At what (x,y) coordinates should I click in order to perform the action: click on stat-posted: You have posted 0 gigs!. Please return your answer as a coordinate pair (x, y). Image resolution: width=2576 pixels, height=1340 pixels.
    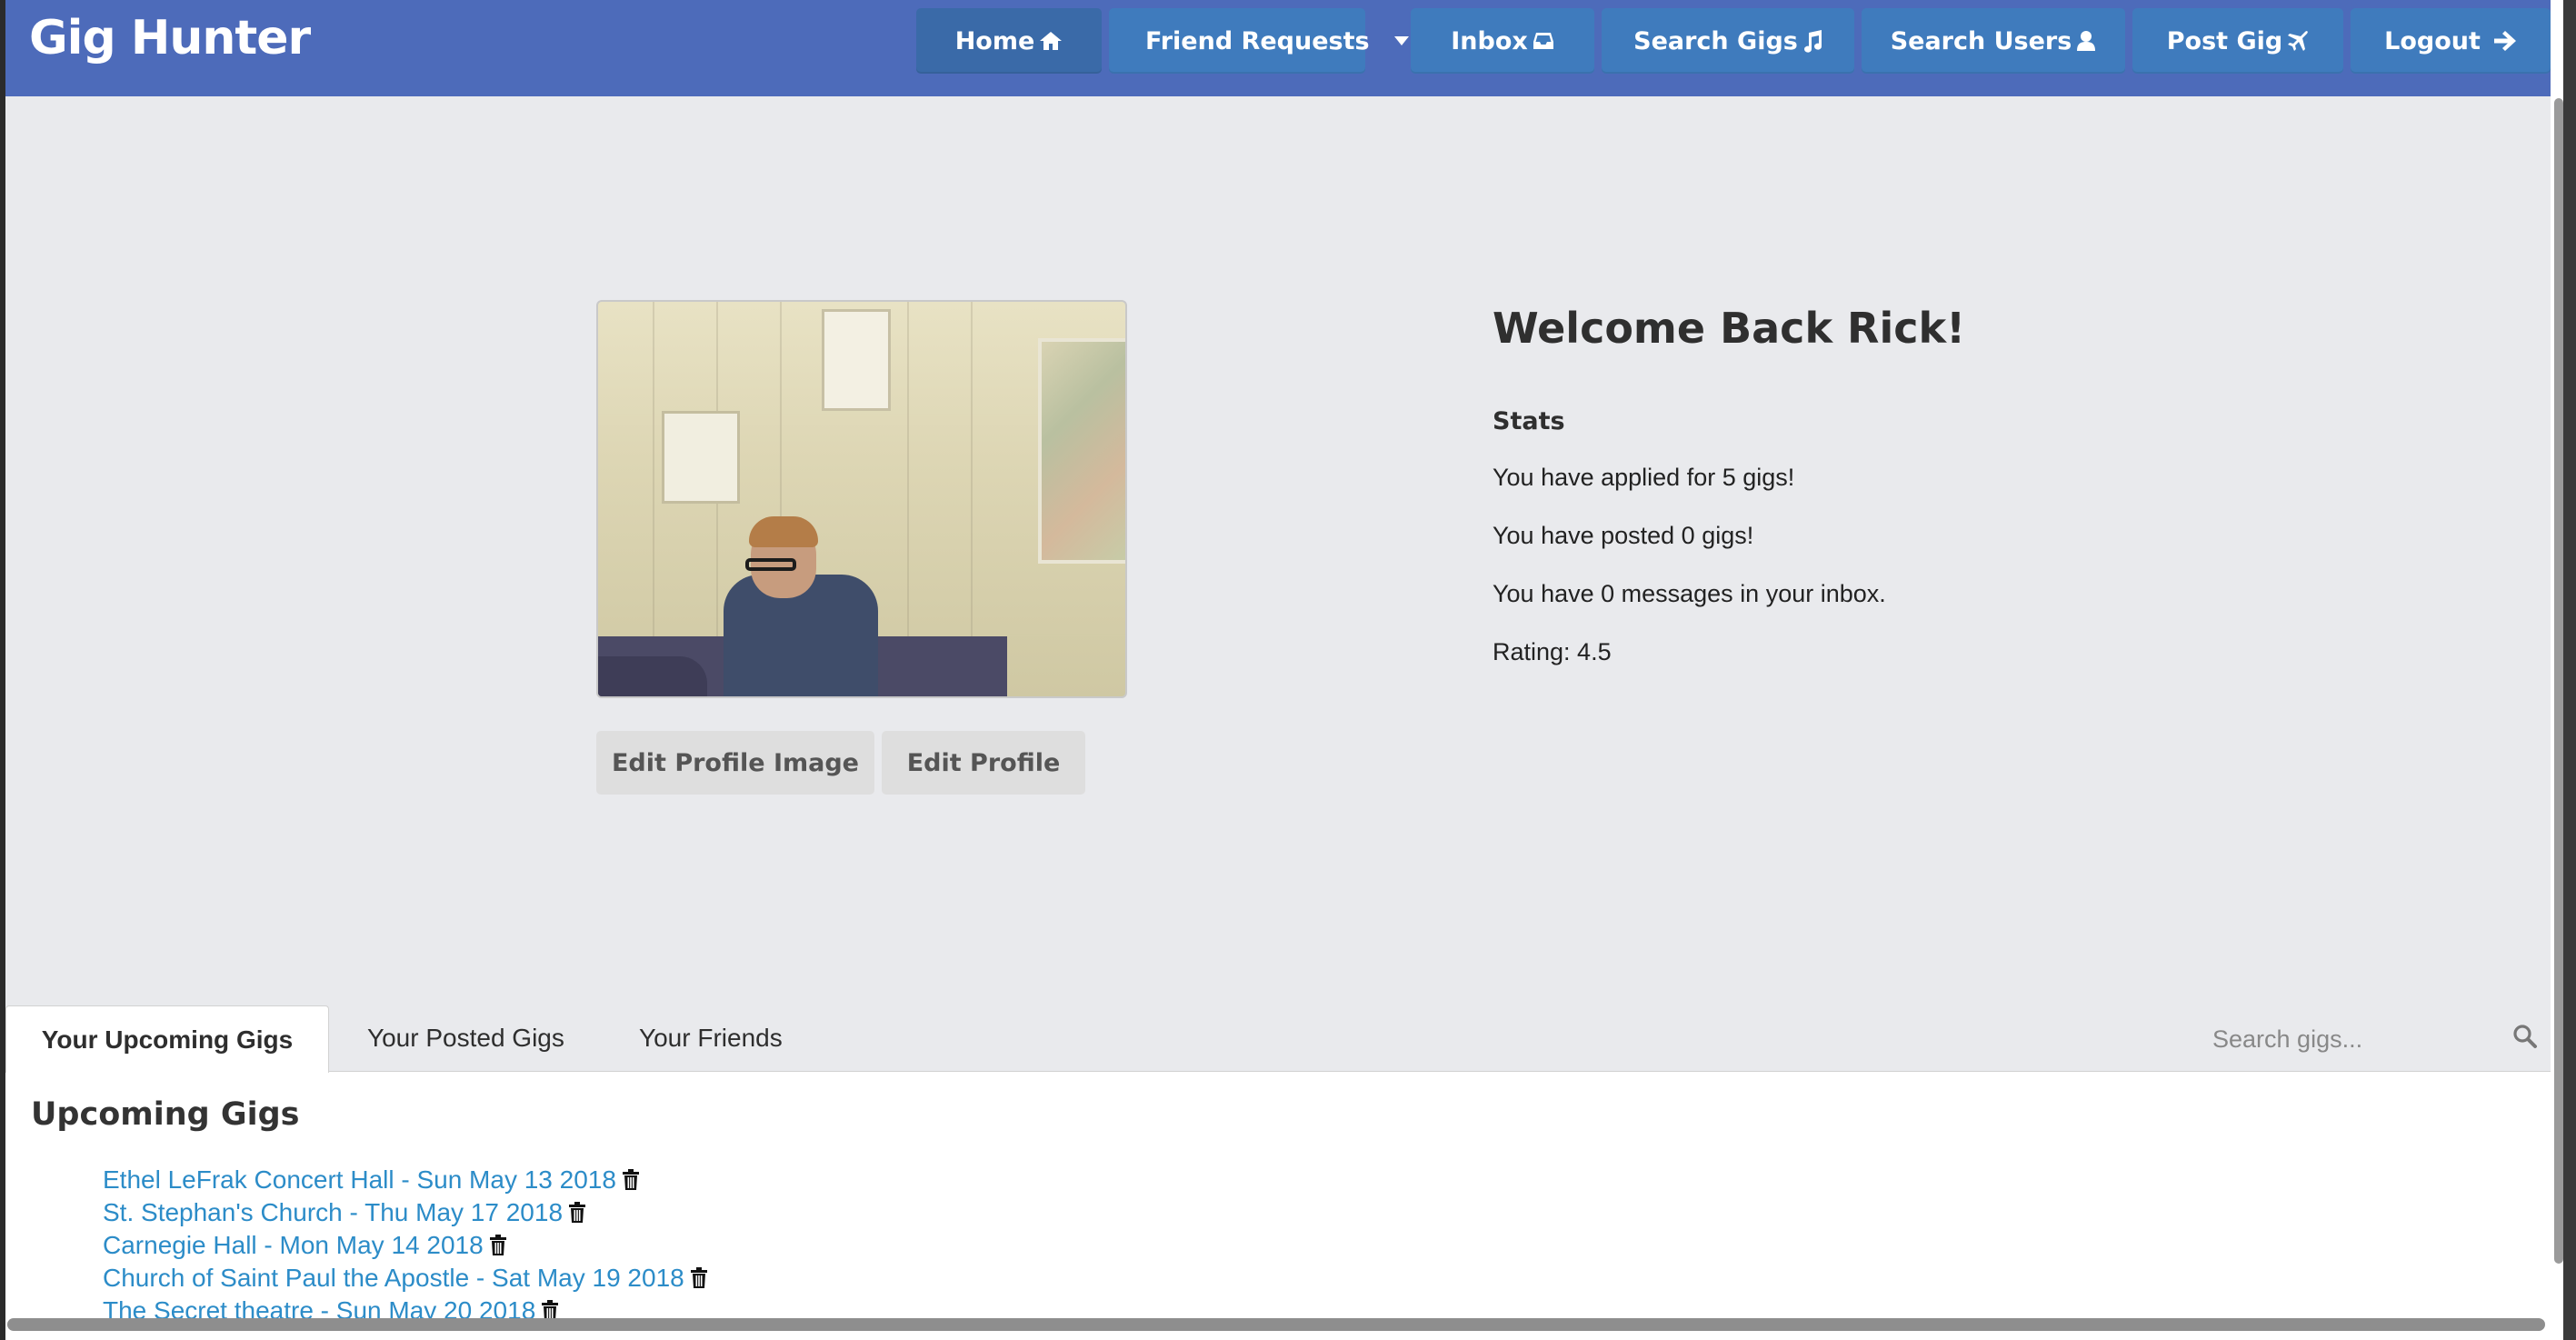
    Looking at the image, I should click on (1623, 535).